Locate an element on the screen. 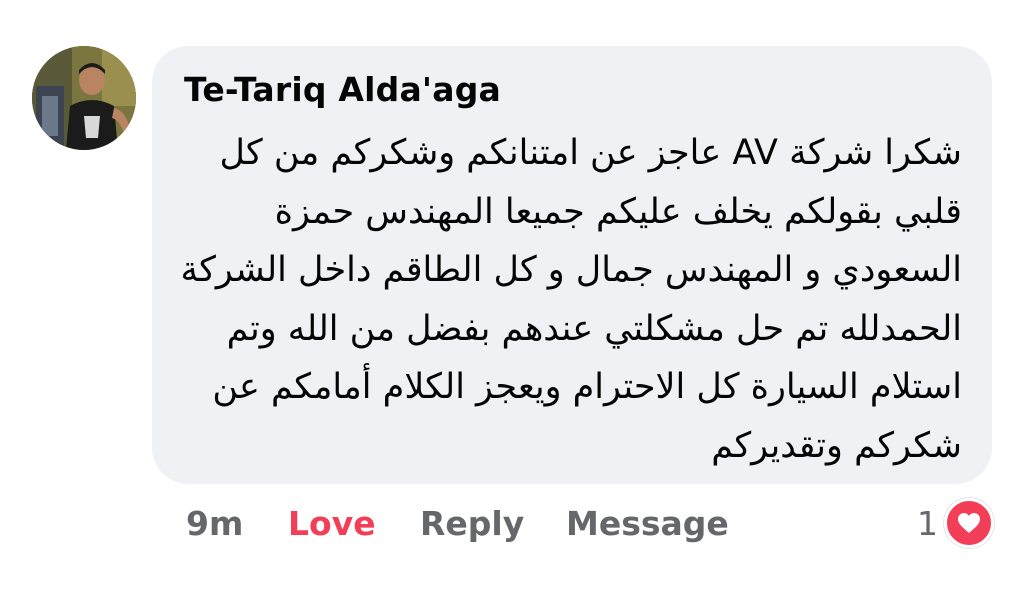 This screenshot has width=1024, height=600. love-button: Love is located at coordinates (332, 523).